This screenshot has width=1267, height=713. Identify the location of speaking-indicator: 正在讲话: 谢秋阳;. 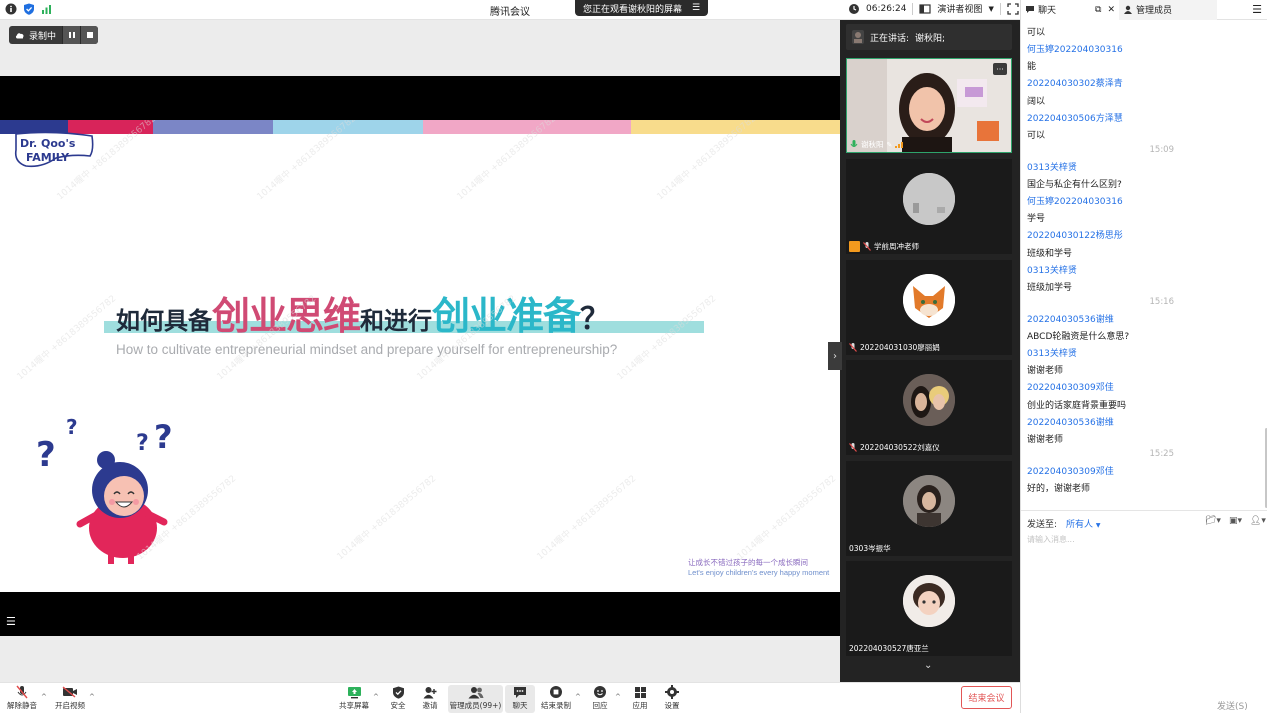
(929, 37).